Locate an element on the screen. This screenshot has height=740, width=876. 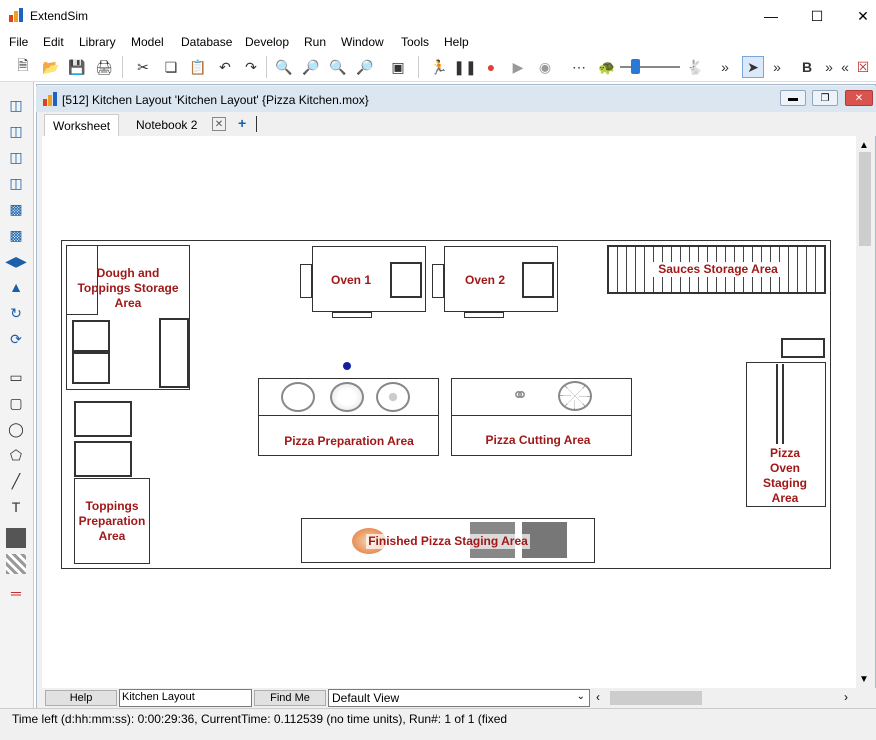
menu-file: File is located at coordinates (18, 42).